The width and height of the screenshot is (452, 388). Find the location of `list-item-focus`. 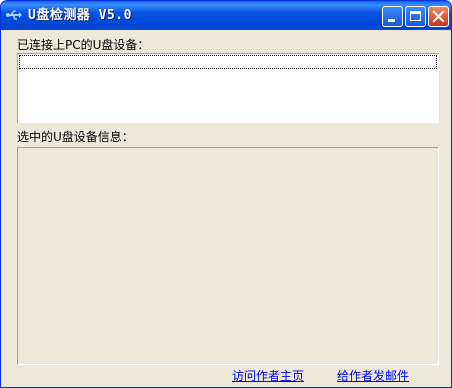

list-item-focus is located at coordinates (228, 62).